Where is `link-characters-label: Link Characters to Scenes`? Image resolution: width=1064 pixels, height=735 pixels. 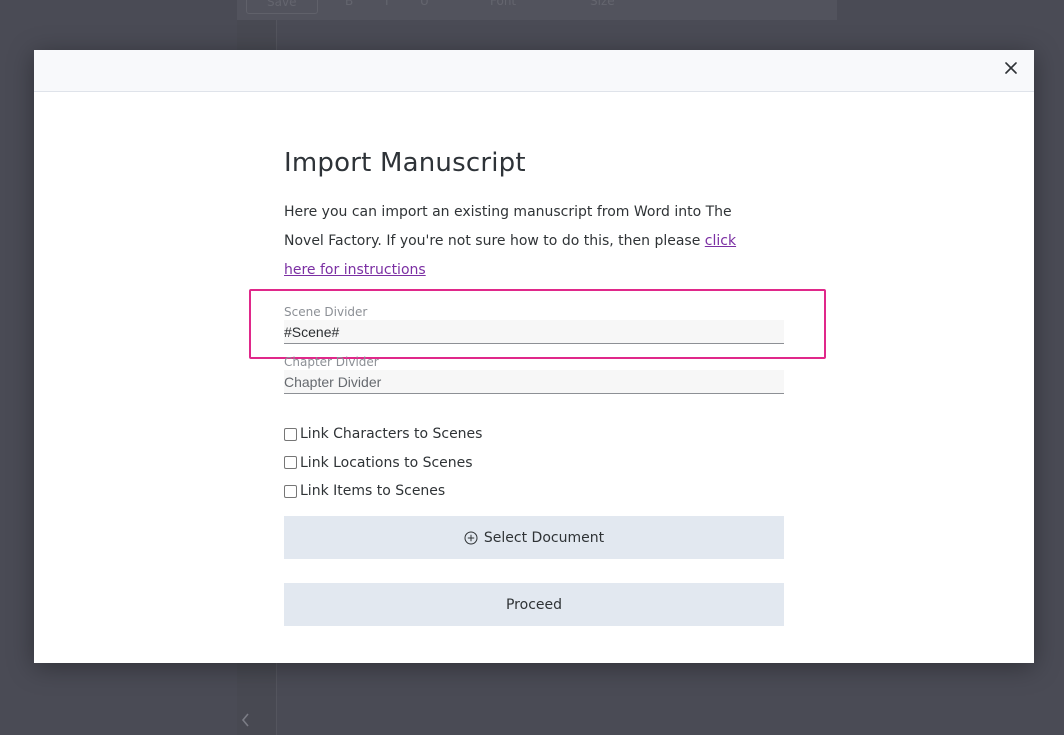
link-characters-label: Link Characters to Scenes is located at coordinates (391, 434).